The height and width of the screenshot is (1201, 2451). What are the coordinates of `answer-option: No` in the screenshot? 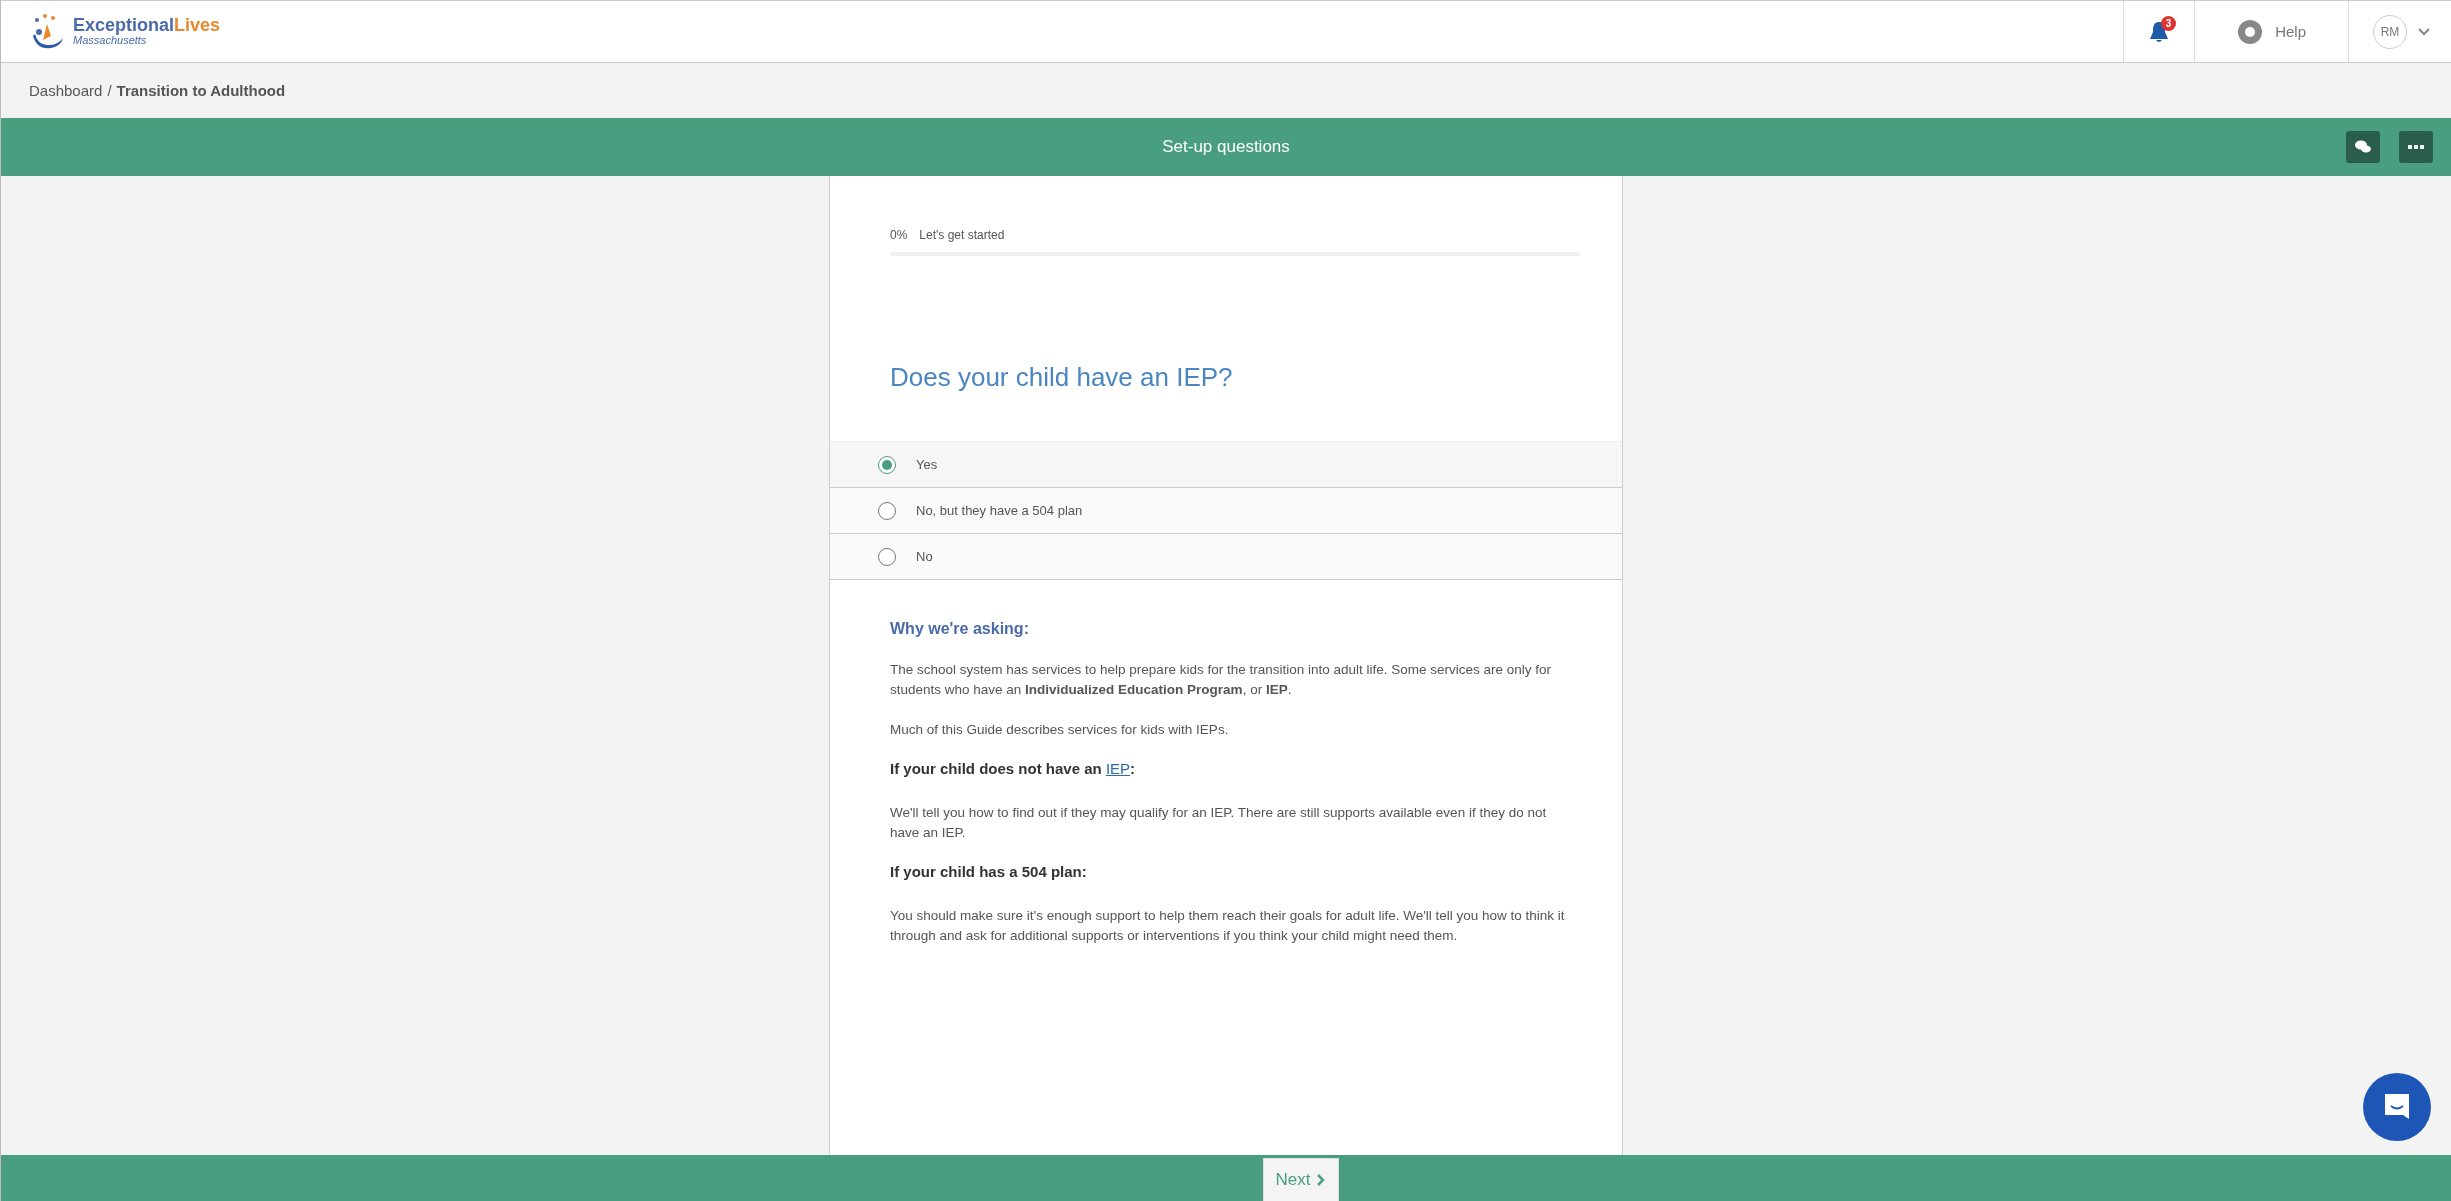 It's located at (1226, 557).